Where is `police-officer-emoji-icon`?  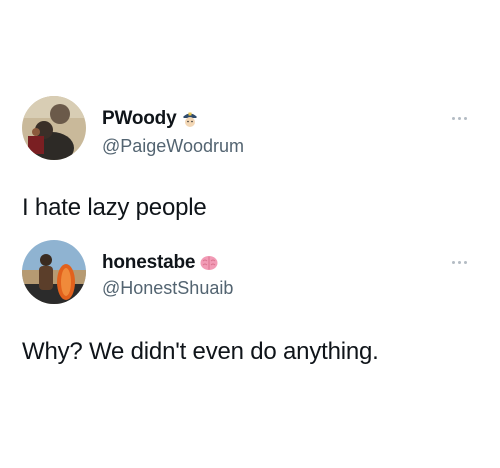
police-officer-emoji-icon is located at coordinates (190, 119).